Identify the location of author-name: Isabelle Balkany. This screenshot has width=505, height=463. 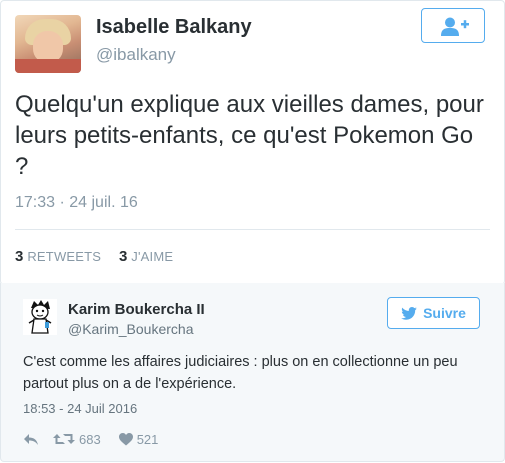
(174, 27).